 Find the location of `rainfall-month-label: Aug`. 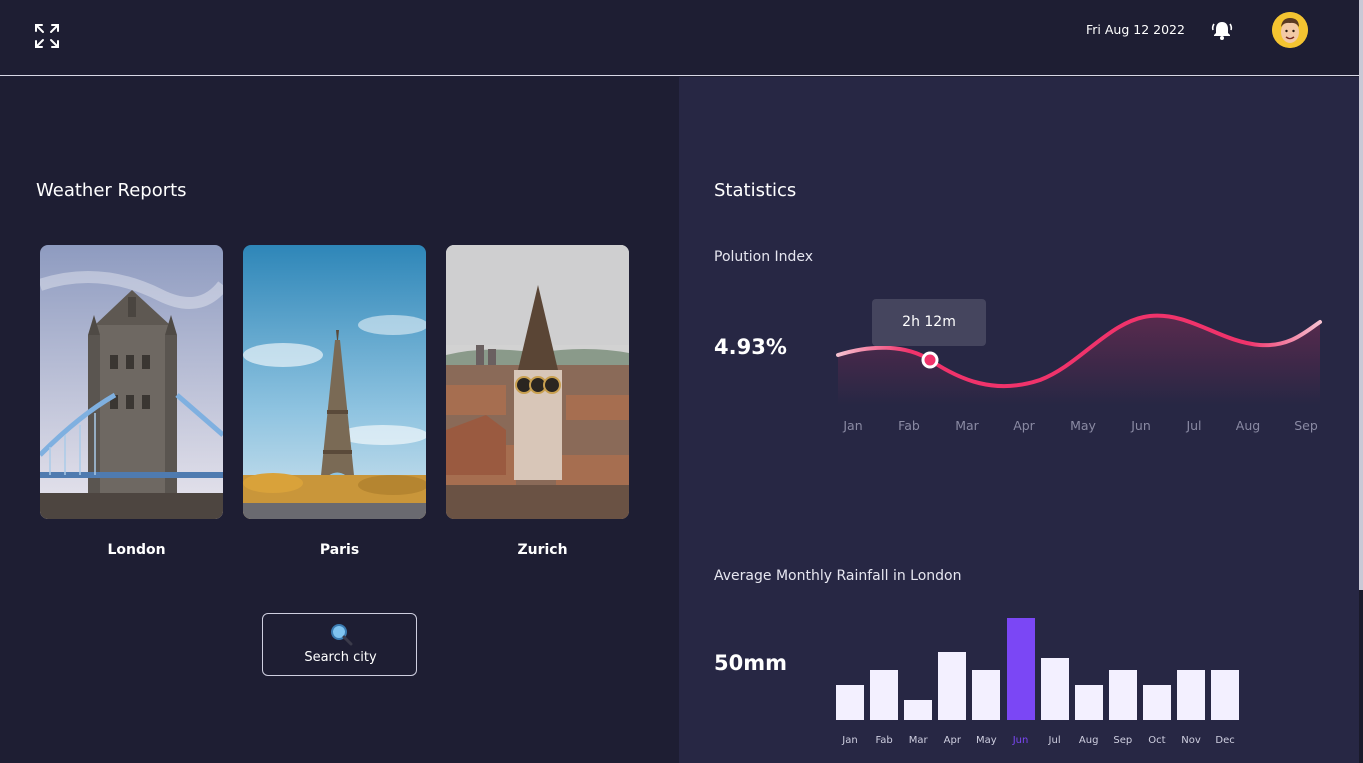

rainfall-month-label: Aug is located at coordinates (1088, 740).